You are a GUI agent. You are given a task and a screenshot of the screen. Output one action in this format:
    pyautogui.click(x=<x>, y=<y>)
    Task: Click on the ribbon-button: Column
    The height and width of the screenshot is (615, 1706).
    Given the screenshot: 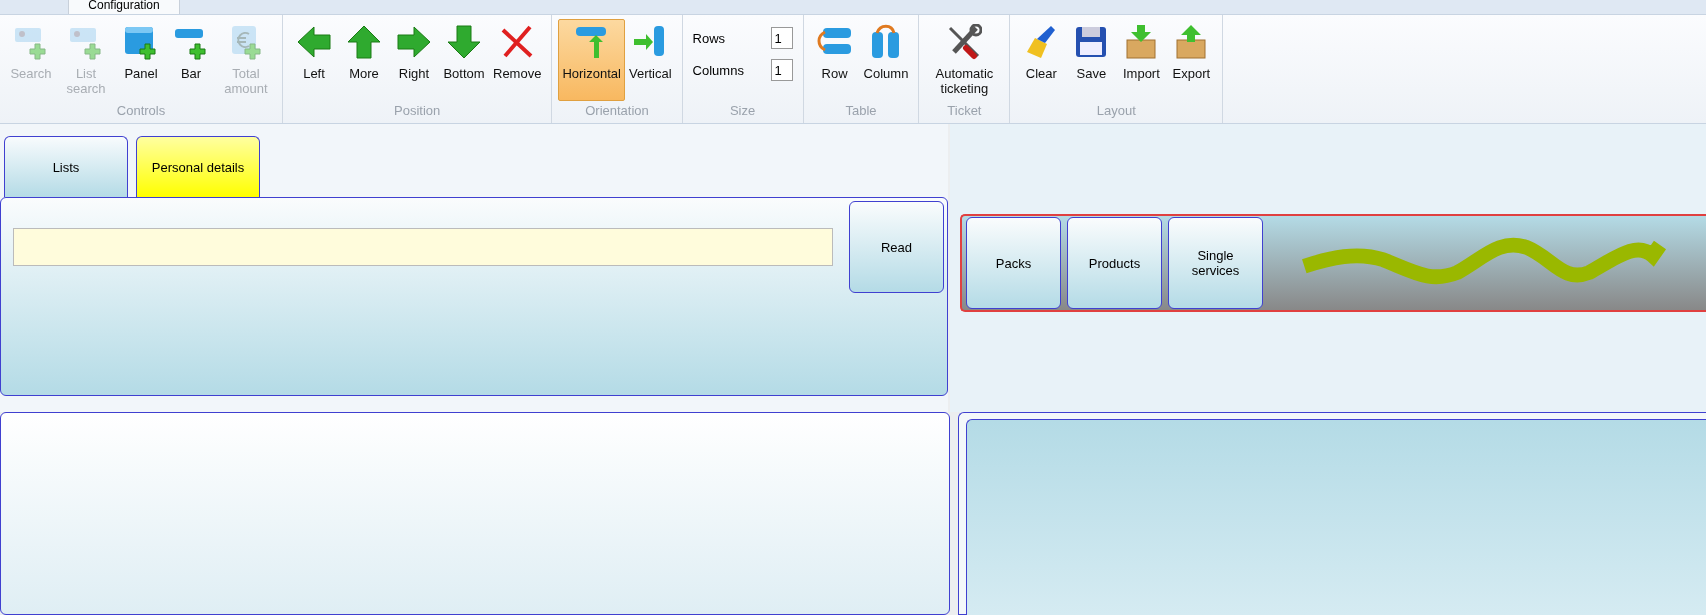 What is the action you would take?
    pyautogui.click(x=886, y=60)
    